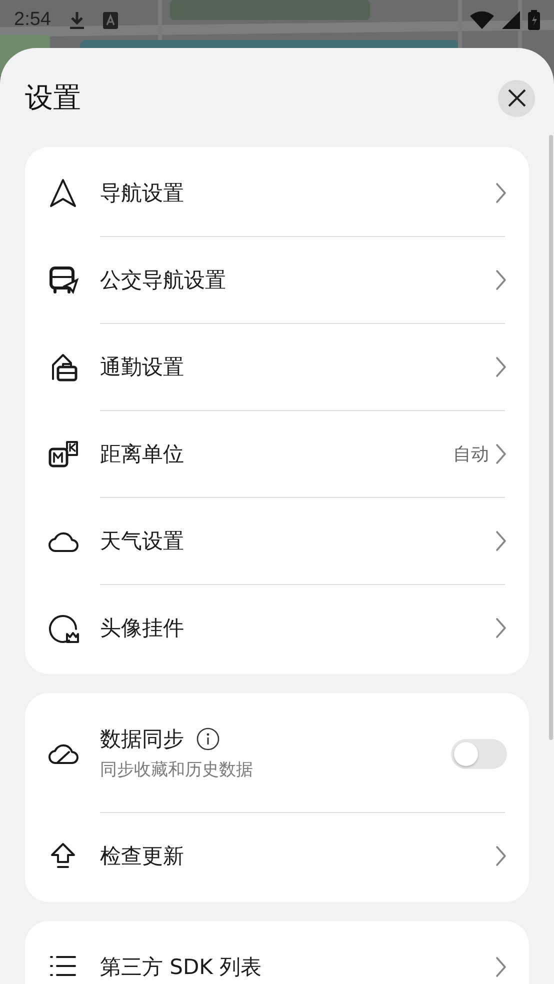  Describe the element at coordinates (277, 280) in the screenshot. I see `settings-row: 公交导航设置` at that location.